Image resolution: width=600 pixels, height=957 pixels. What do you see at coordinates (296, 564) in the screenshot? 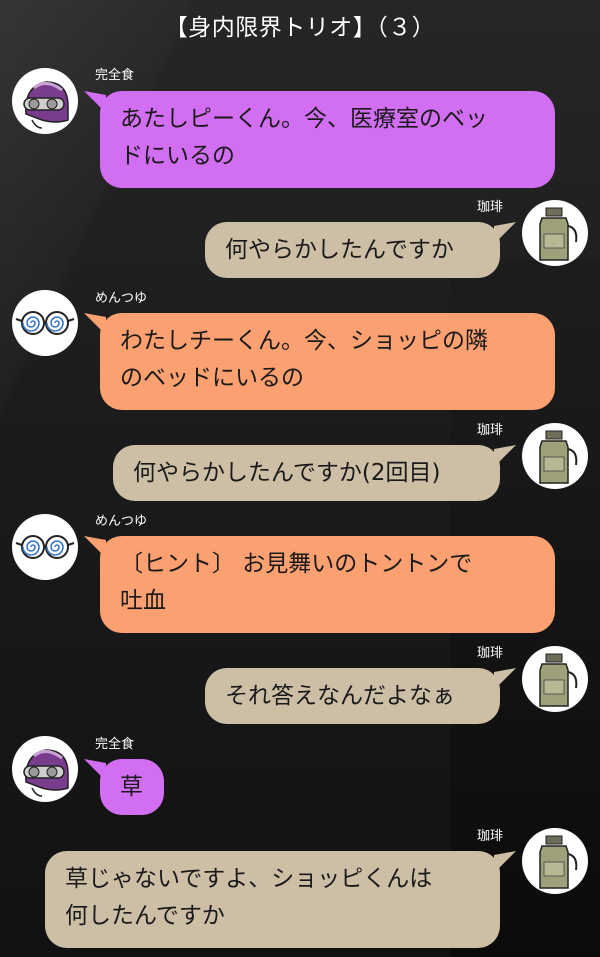
I see `message-text-line: 〔ヒント〕 お見舞いのトントンで` at bounding box center [296, 564].